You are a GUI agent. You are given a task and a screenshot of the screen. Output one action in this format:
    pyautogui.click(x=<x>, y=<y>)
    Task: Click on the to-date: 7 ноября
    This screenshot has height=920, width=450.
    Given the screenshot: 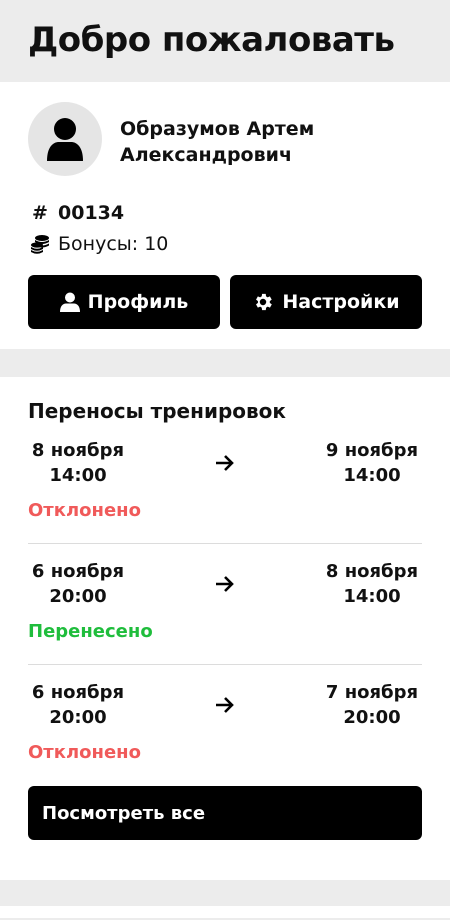 What is the action you would take?
    pyautogui.click(x=372, y=692)
    